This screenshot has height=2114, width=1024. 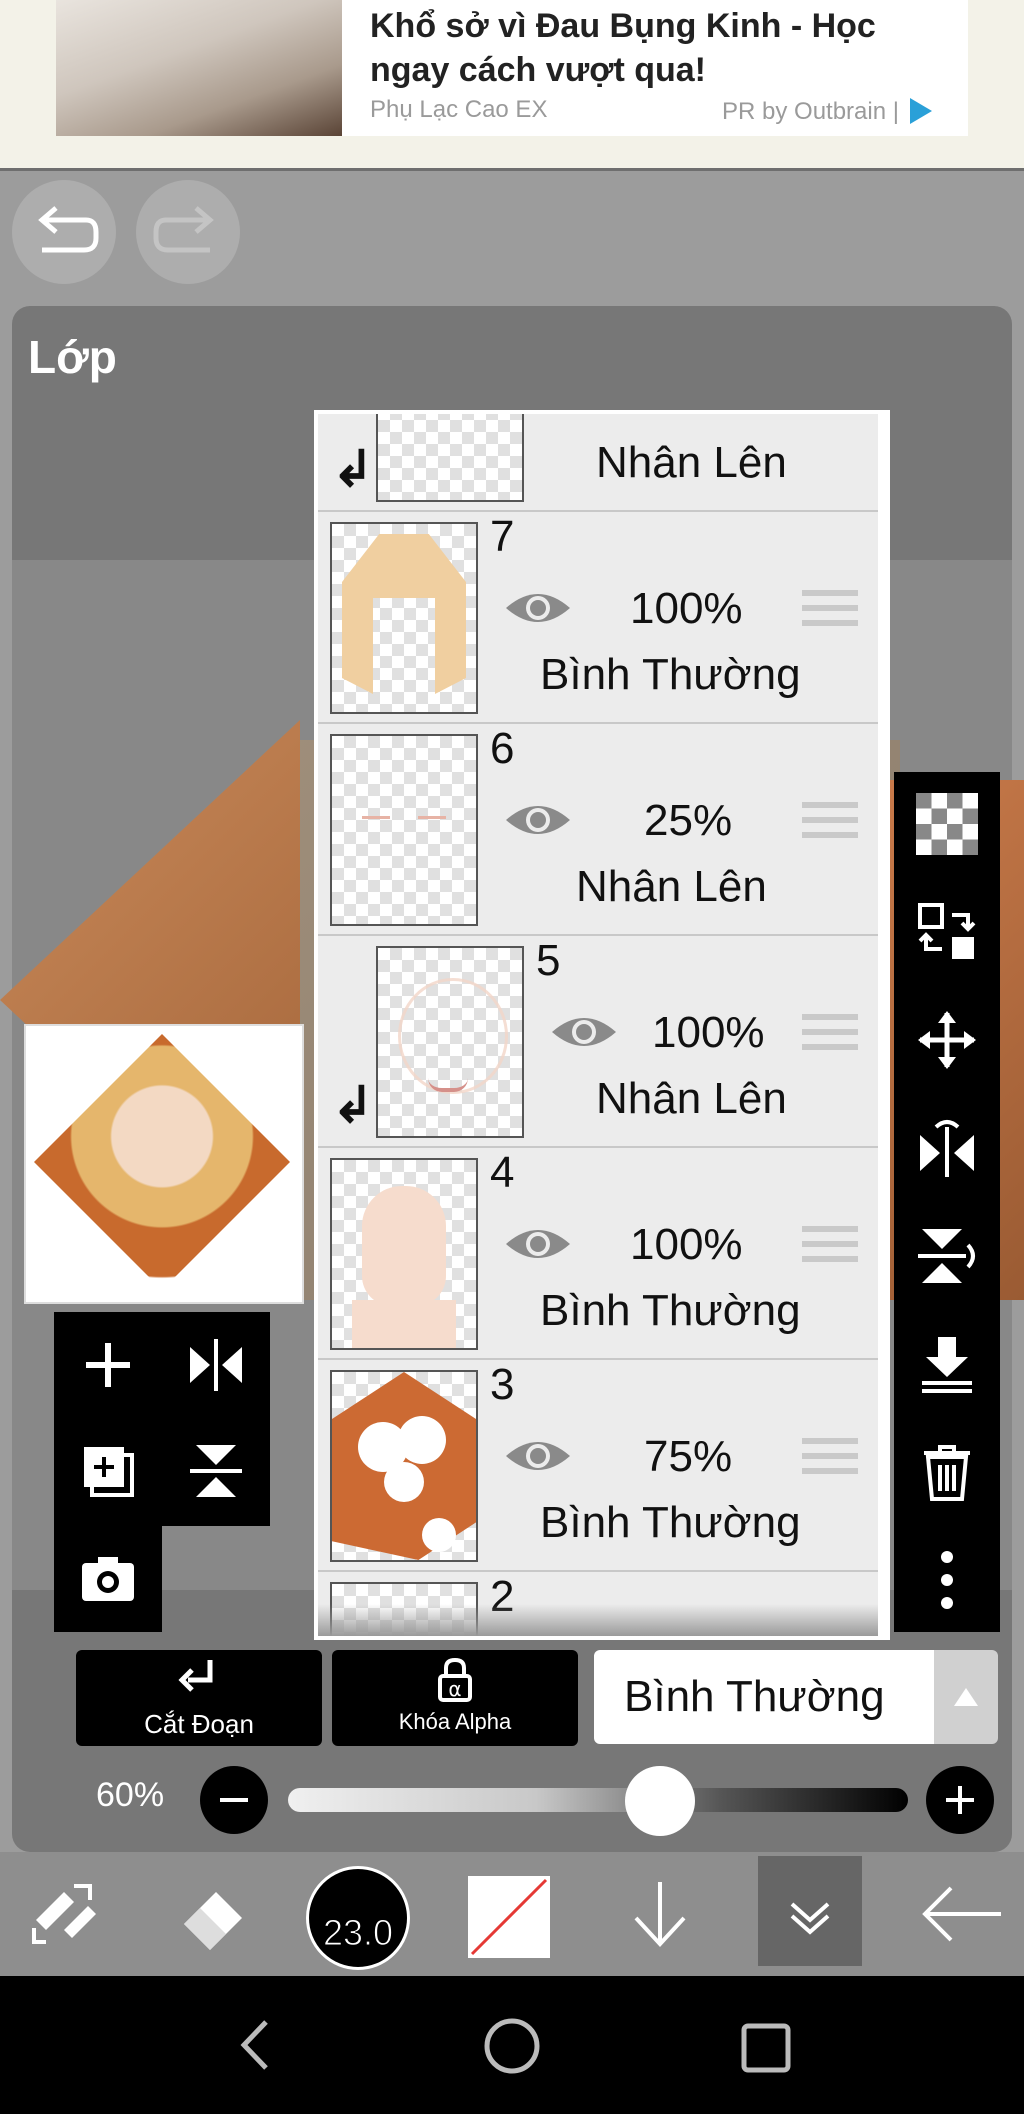 What do you see at coordinates (130, 1795) in the screenshot?
I see `opacity-label: 60%` at bounding box center [130, 1795].